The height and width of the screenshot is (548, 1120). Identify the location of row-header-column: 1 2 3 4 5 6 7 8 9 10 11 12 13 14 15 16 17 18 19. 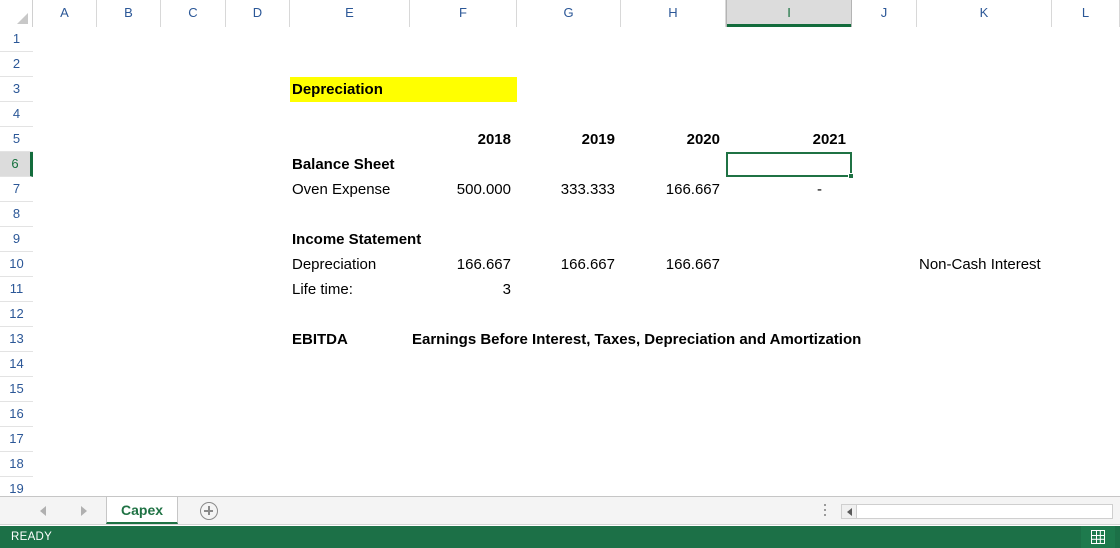
(16, 264).